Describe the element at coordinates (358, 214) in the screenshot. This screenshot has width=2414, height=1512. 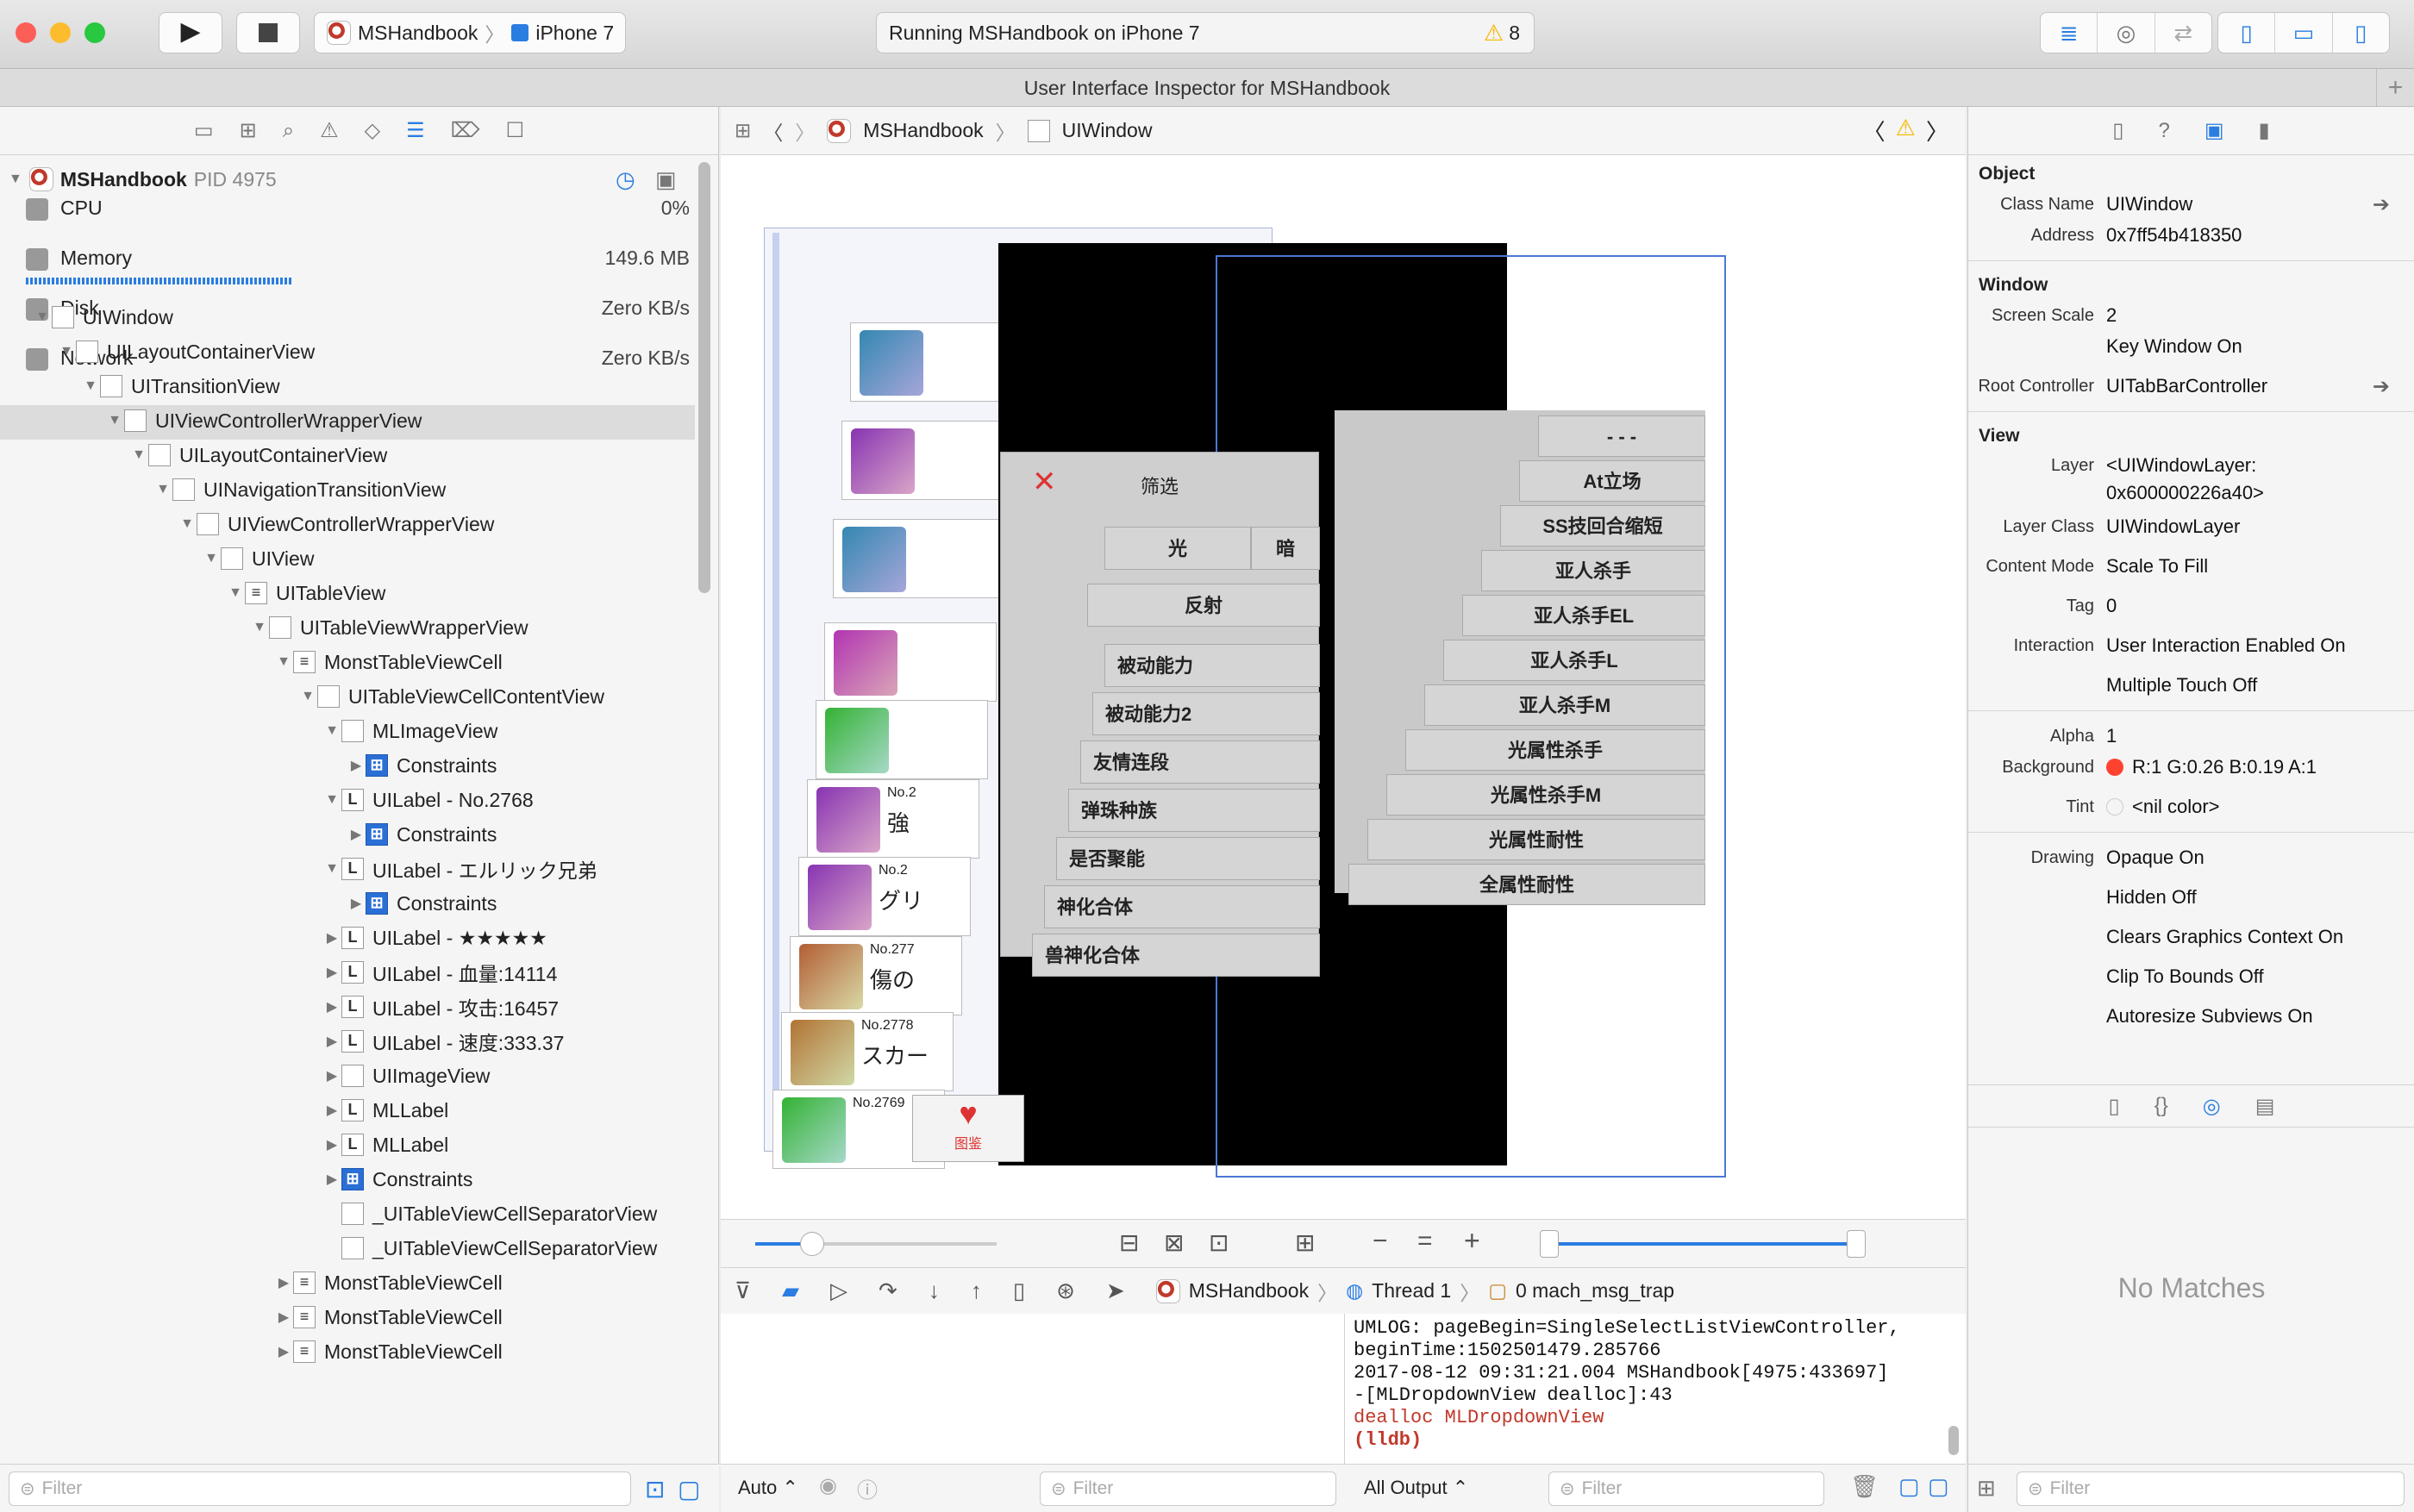
I see `gauge-cpu: CPU 0%` at that location.